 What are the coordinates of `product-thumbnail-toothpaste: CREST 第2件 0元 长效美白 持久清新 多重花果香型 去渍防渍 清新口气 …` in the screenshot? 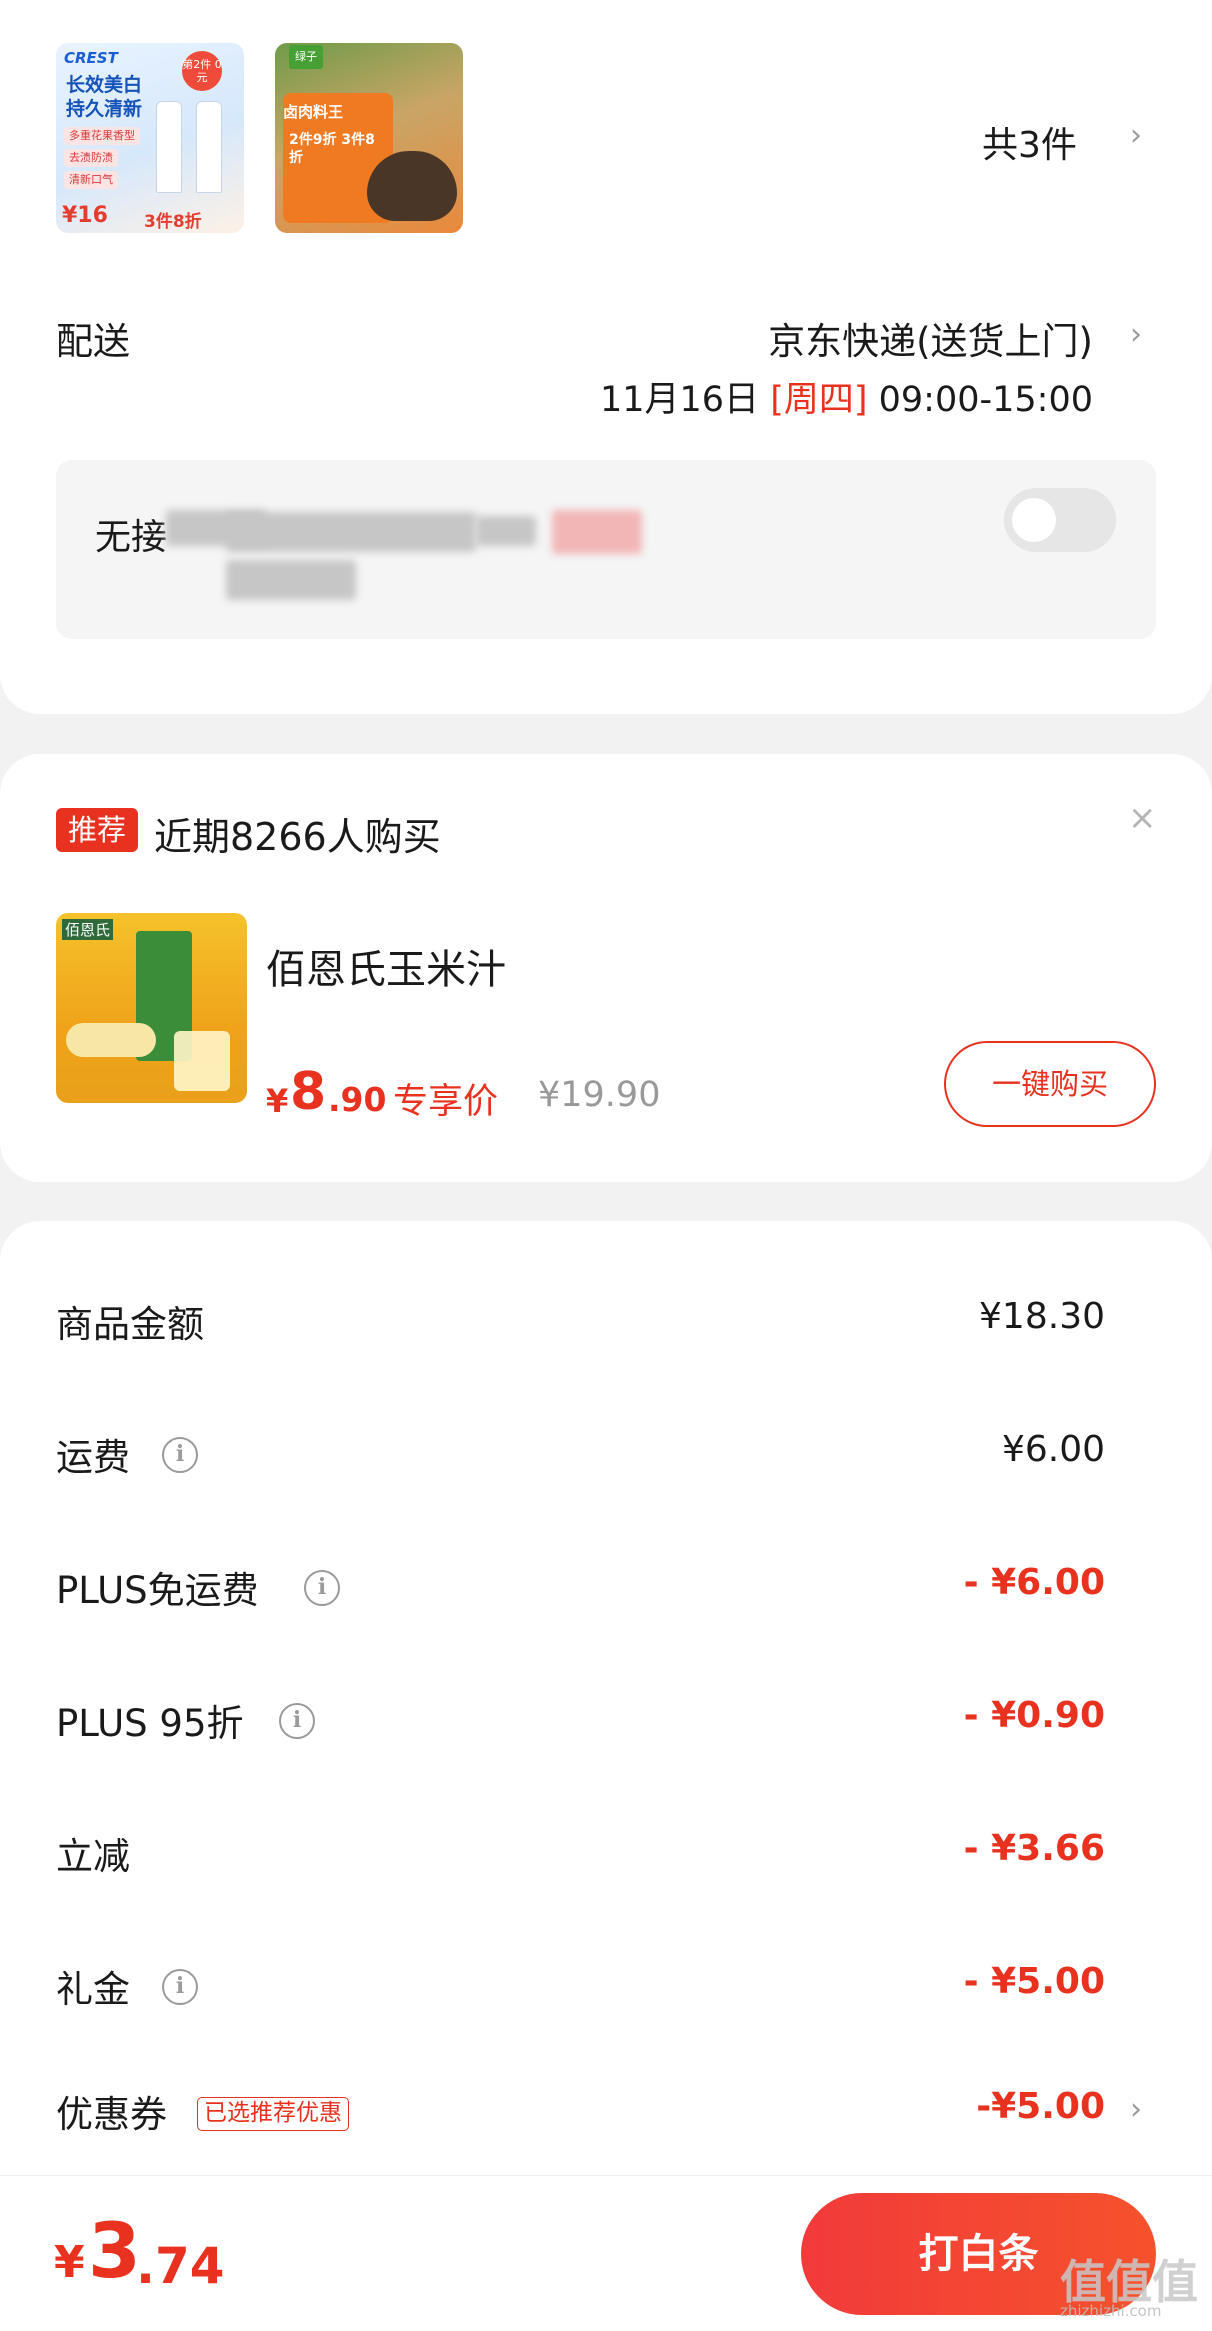 It's located at (150, 138).